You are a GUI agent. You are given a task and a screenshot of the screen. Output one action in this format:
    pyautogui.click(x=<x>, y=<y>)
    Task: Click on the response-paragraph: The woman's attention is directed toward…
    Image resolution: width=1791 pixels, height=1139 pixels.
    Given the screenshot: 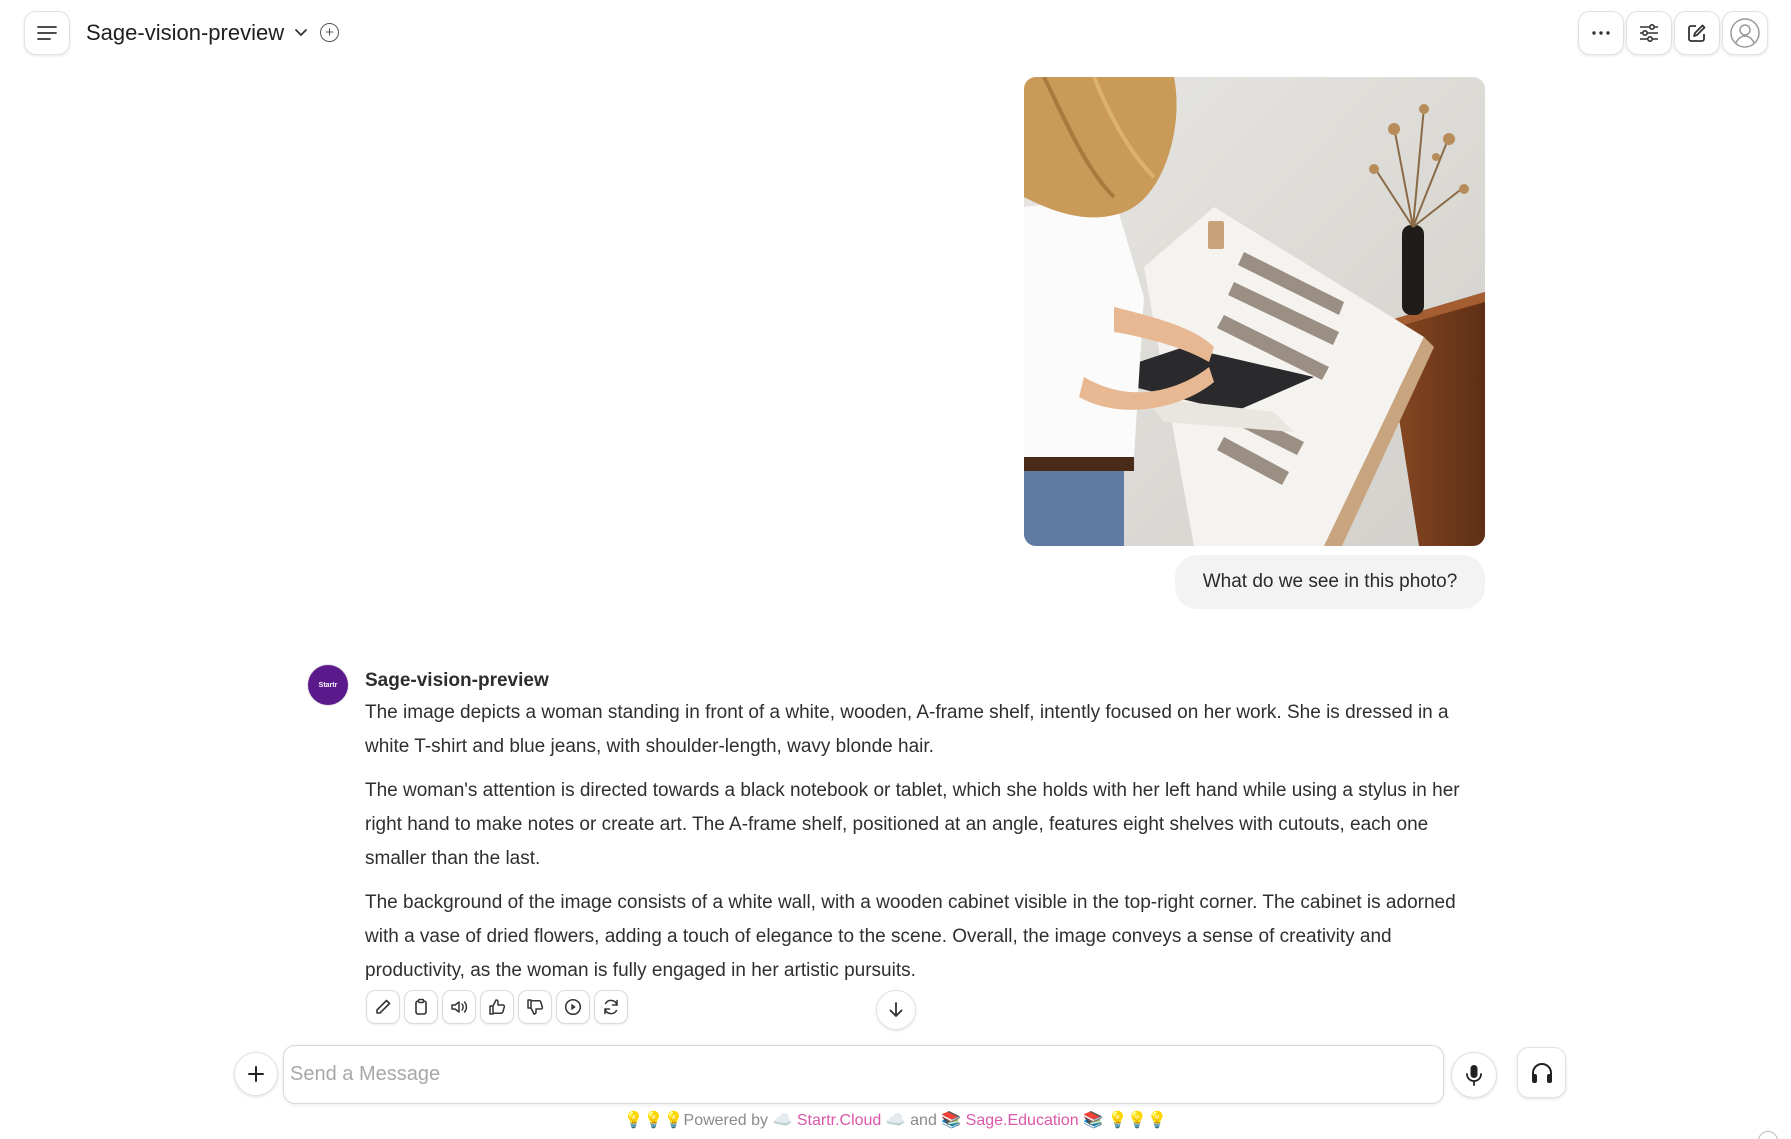 What is the action you would take?
    pyautogui.click(x=912, y=824)
    